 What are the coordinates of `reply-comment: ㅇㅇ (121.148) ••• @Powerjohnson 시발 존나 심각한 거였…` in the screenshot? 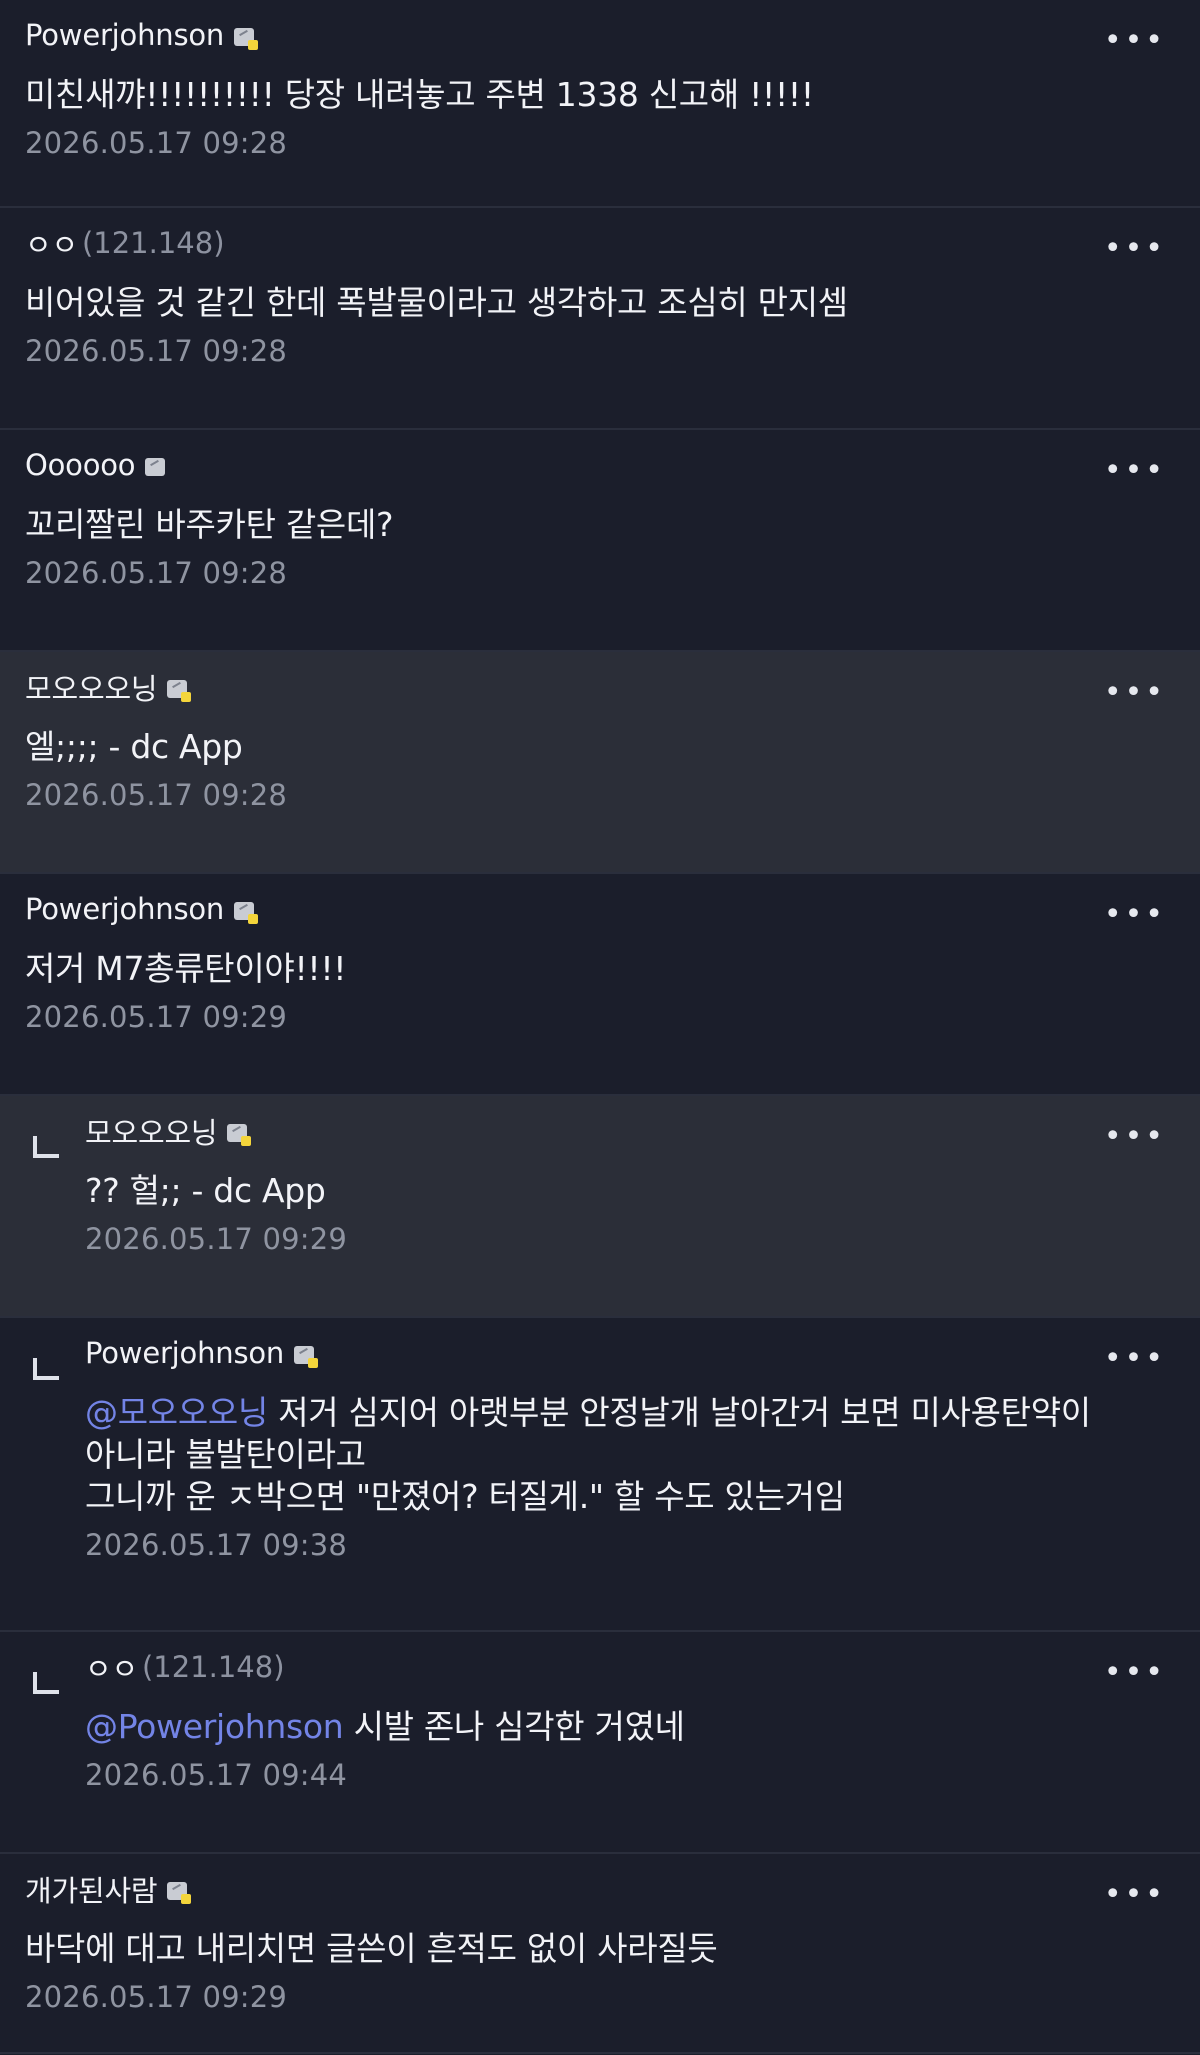 It's located at (600, 1743).